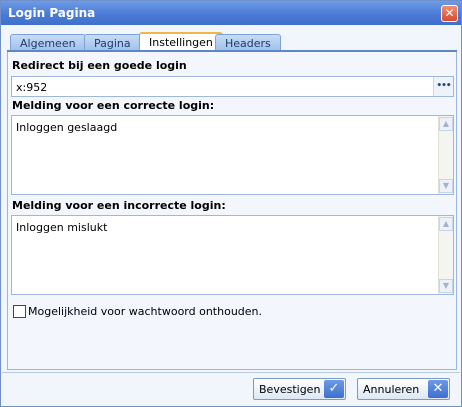 Image resolution: width=462 pixels, height=407 pixels. What do you see at coordinates (334, 389) in the screenshot?
I see `checkmark-icon: ✓` at bounding box center [334, 389].